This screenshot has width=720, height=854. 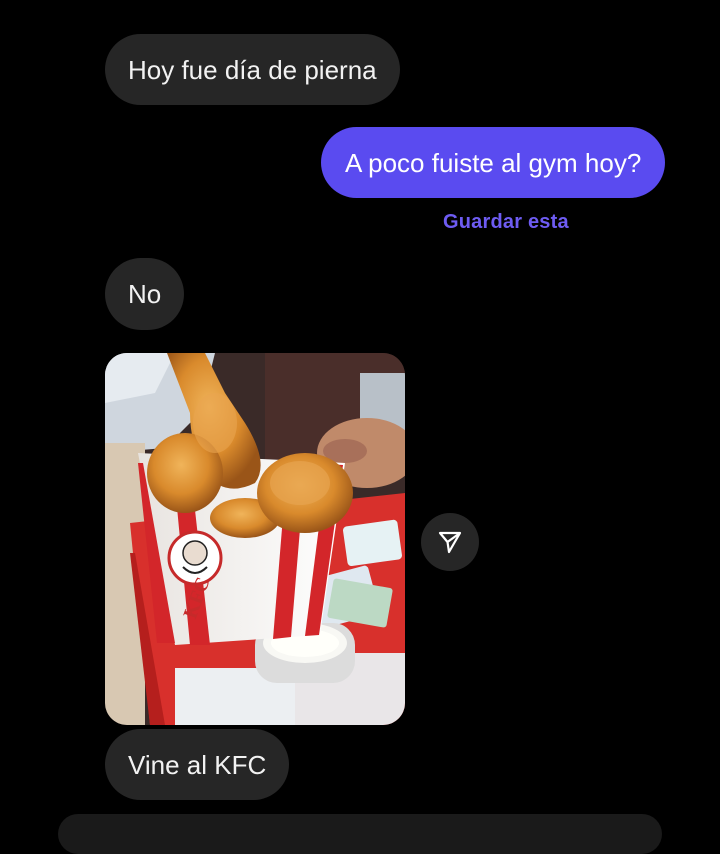 What do you see at coordinates (360, 834) in the screenshot?
I see `message-composer` at bounding box center [360, 834].